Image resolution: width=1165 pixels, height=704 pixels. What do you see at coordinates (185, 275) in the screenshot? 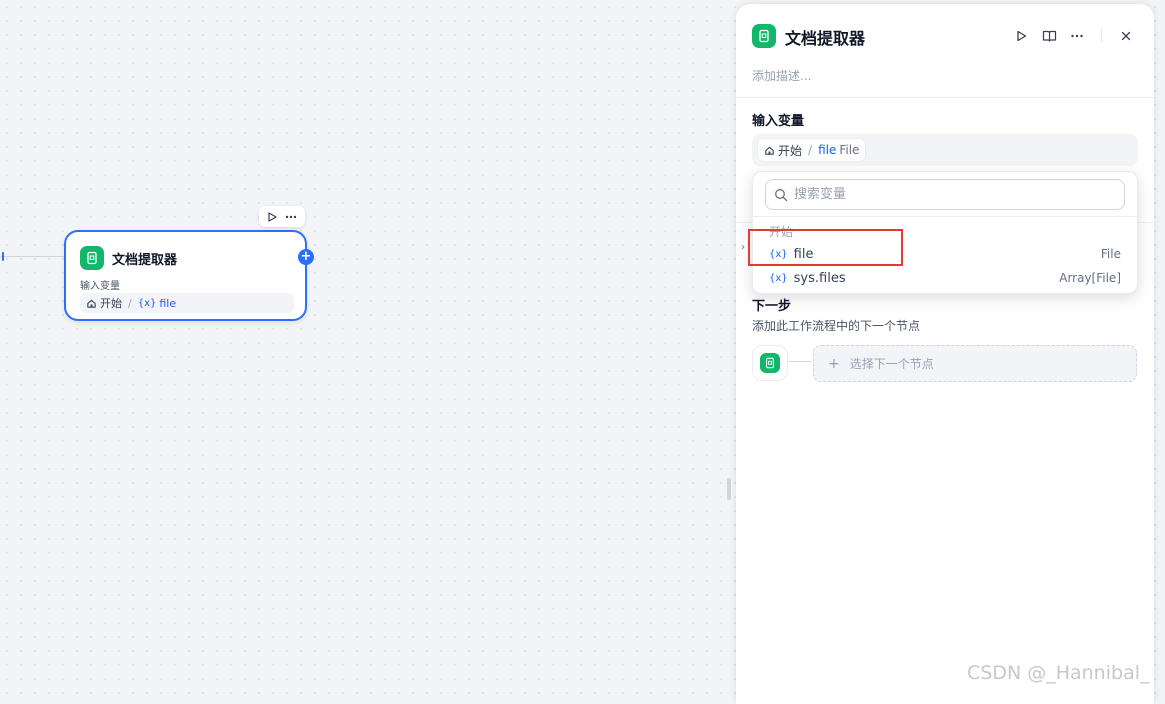
I see `document-extractor-node: 文档提取器 输入变量 开始 / {x} file` at bounding box center [185, 275].